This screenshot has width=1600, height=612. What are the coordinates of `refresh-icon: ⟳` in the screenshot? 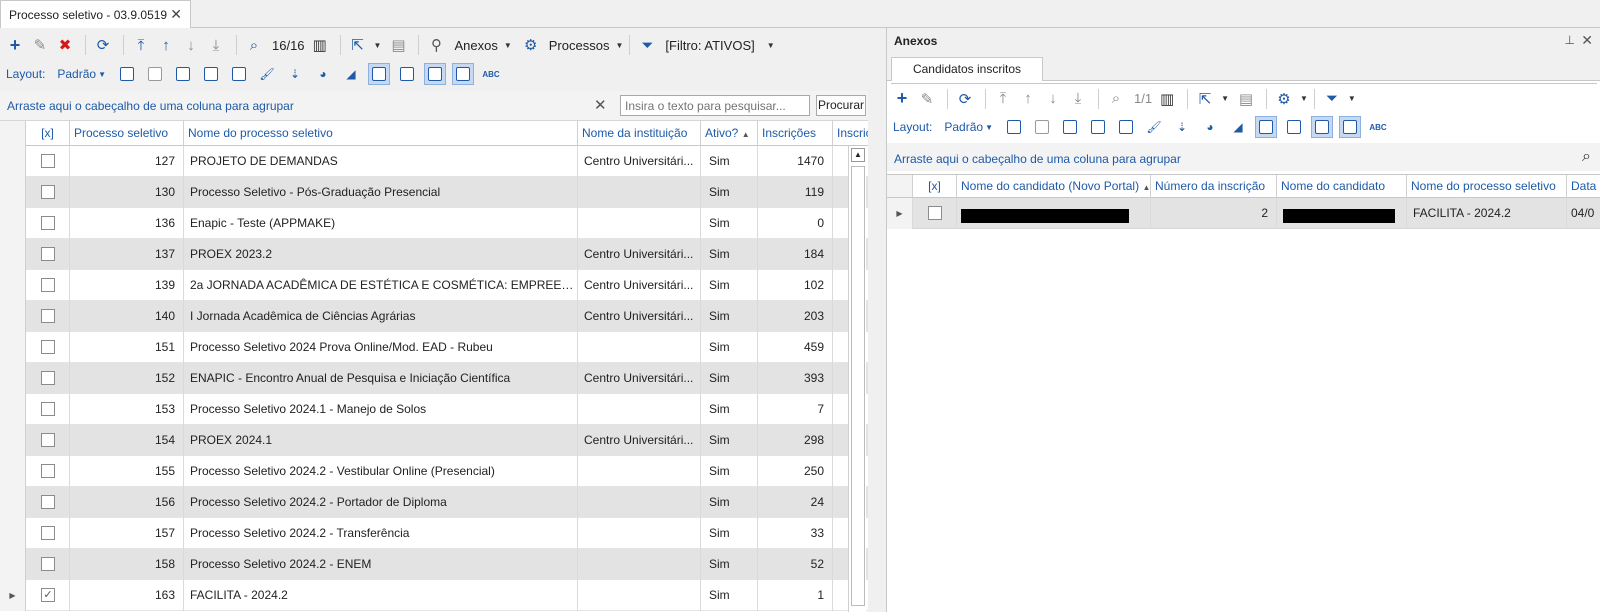 It's located at (103, 45).